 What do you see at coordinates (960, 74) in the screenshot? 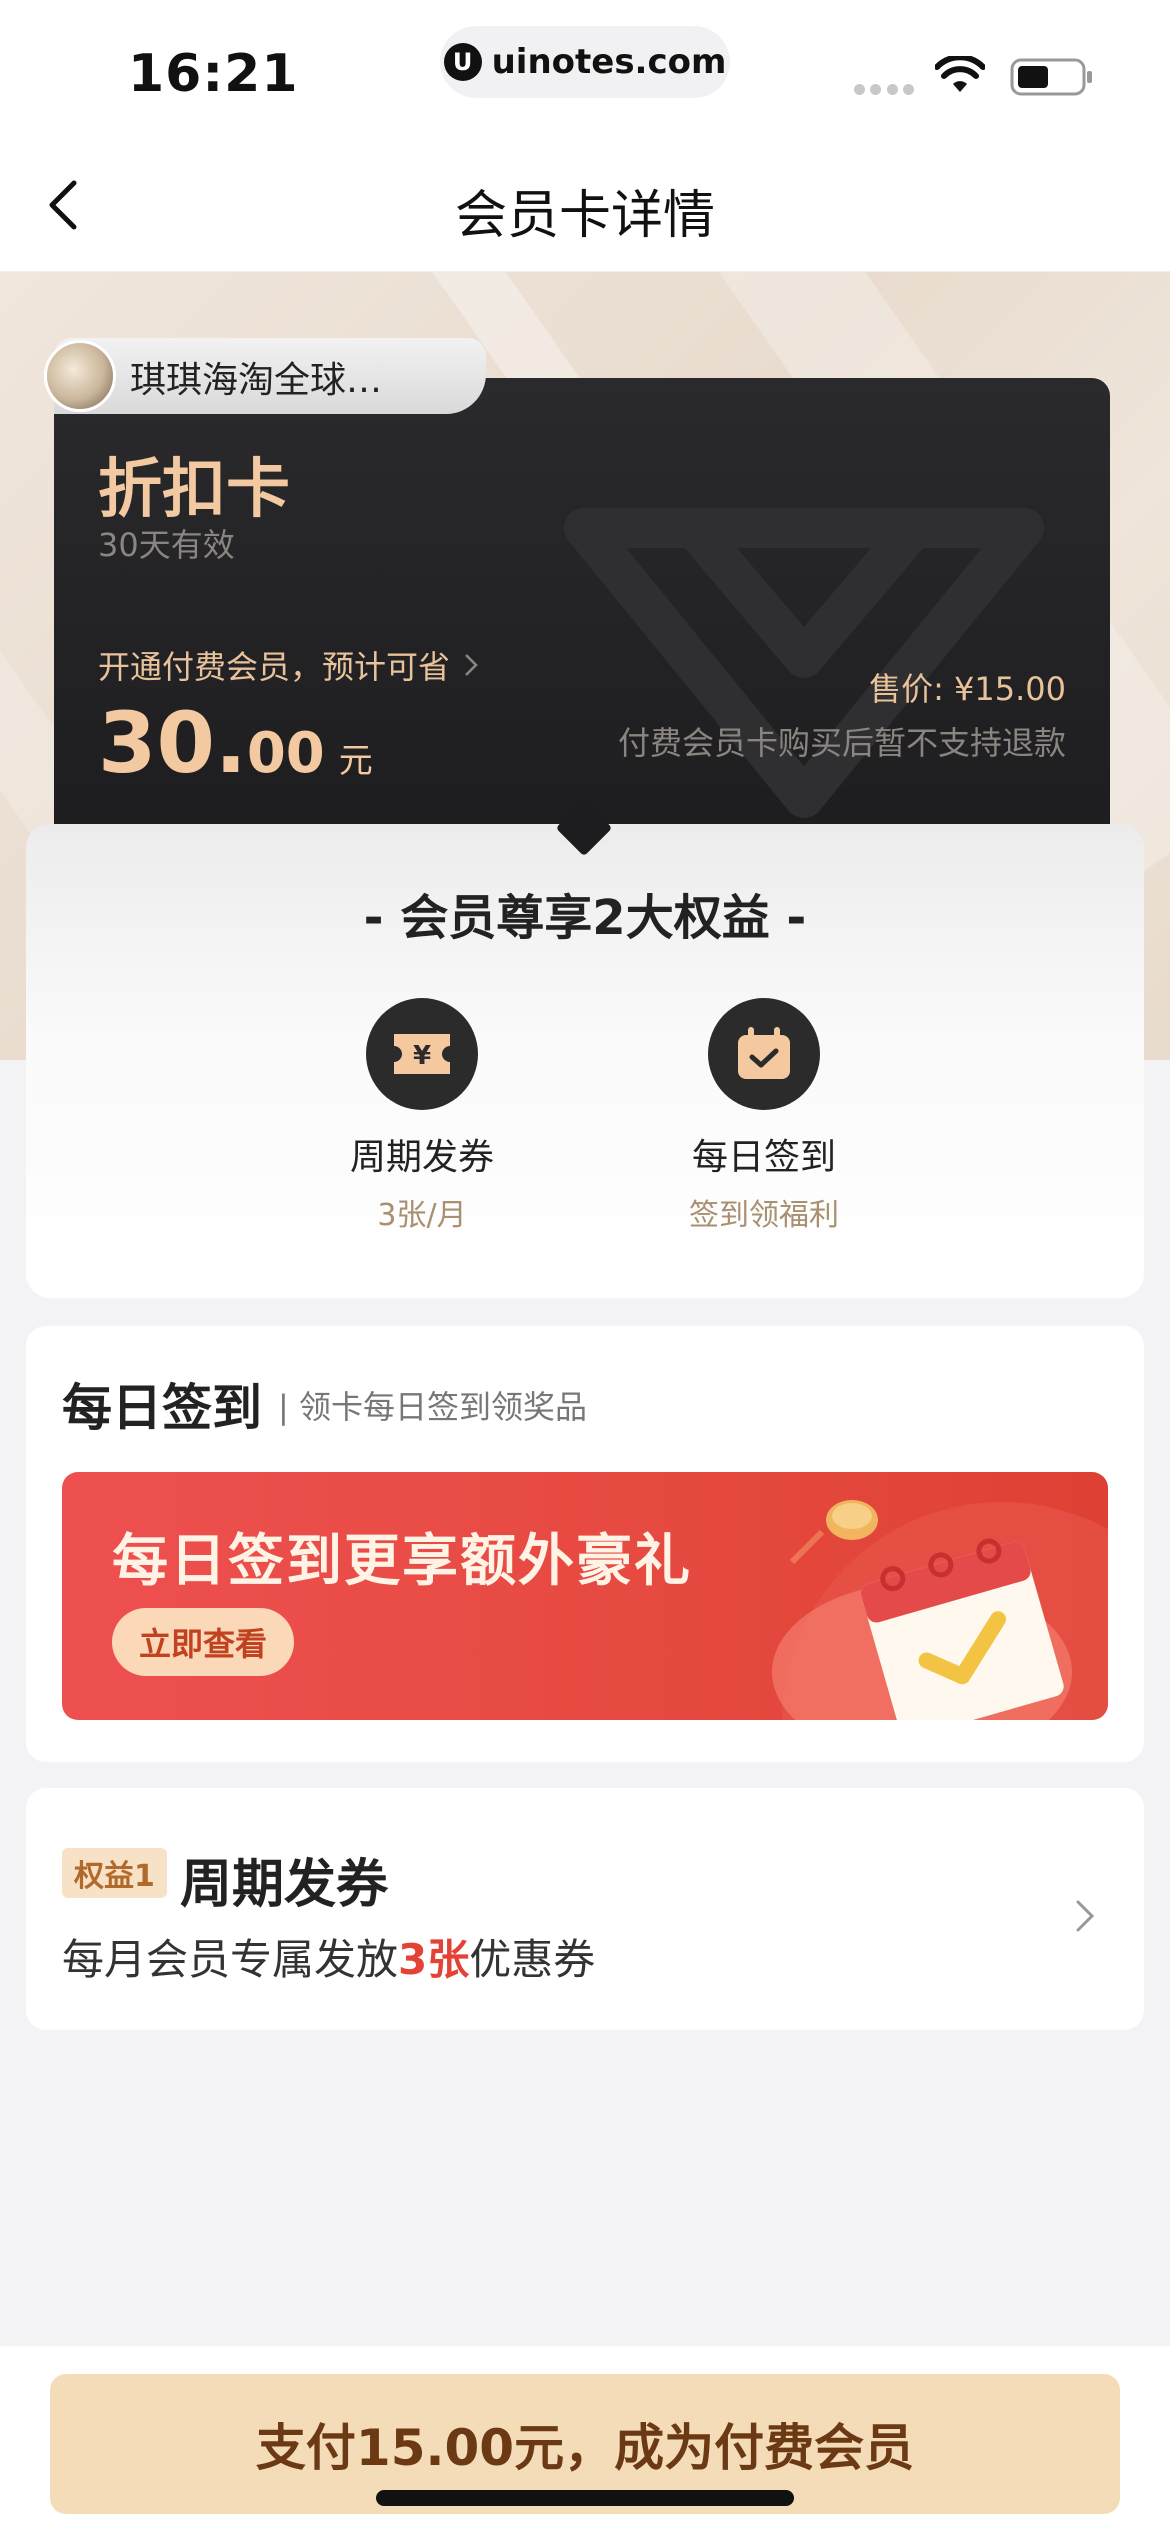
I see `wifi-icon` at bounding box center [960, 74].